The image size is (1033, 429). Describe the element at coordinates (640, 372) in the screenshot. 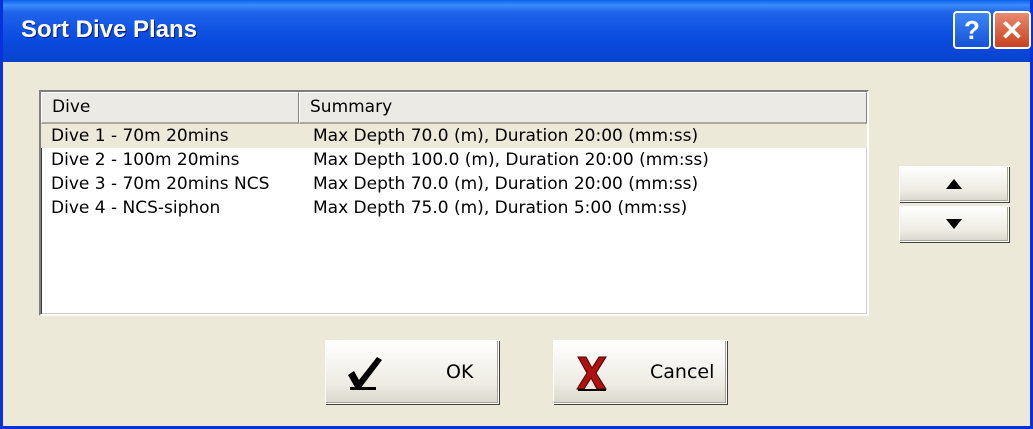

I see `cancel-button: Cancel` at that location.